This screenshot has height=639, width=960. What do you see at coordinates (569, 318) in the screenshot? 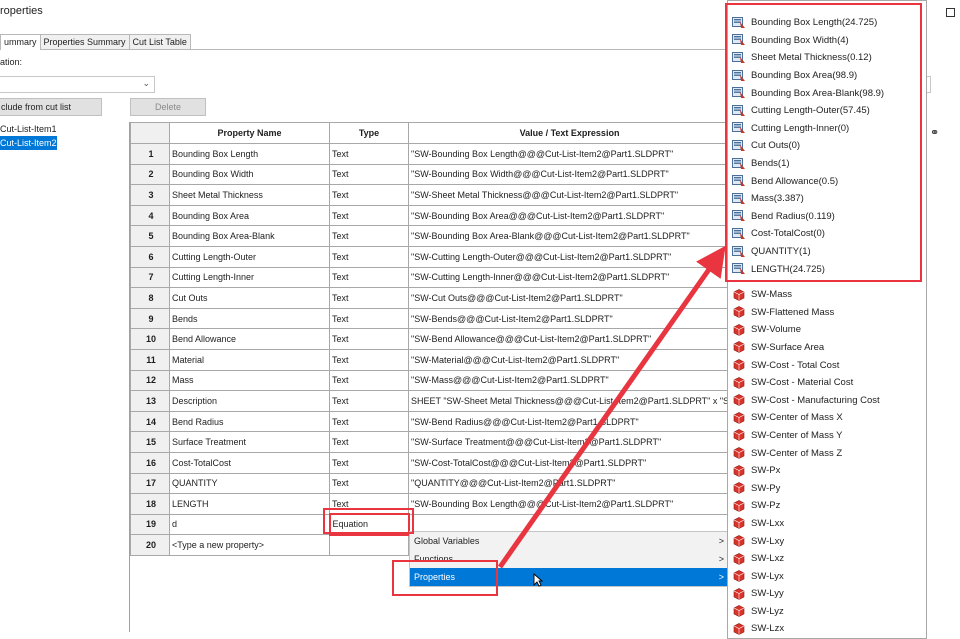
I see `value-cell: "SW-Bends@@@Cut-List-Item2@Part1.SLDPRT"` at bounding box center [569, 318].